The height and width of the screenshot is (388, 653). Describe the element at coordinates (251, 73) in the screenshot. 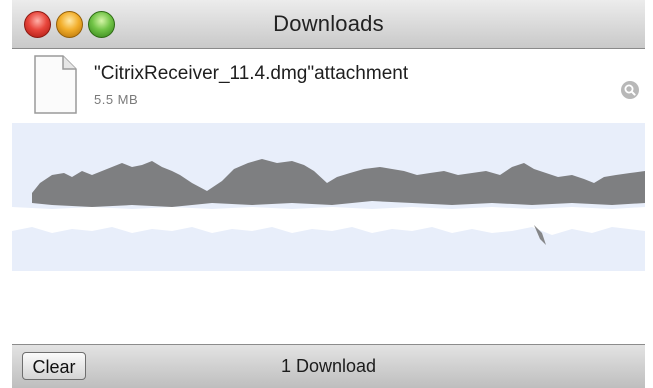

I see `download-filename: "CitrixReceiver_11.4.dmg"attachment` at that location.